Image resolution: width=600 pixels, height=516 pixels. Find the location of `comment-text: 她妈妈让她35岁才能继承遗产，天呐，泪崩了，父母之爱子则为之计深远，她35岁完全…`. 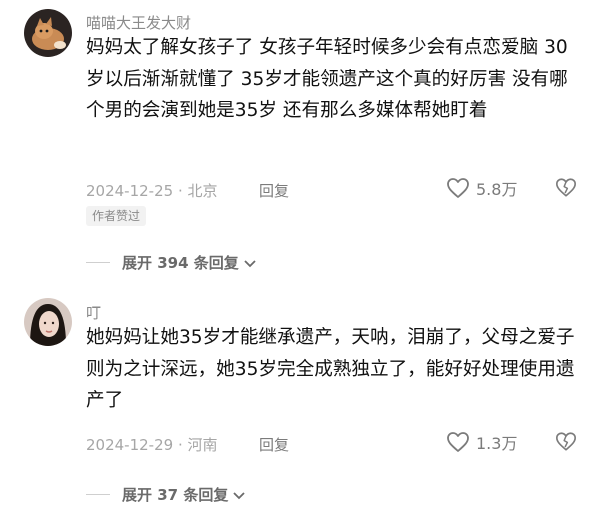

comment-text: 她妈妈让她35岁才能继承遗产，天呐，泪崩了，父母之爱子则为之计深远，她35岁完全… is located at coordinates (330, 369).